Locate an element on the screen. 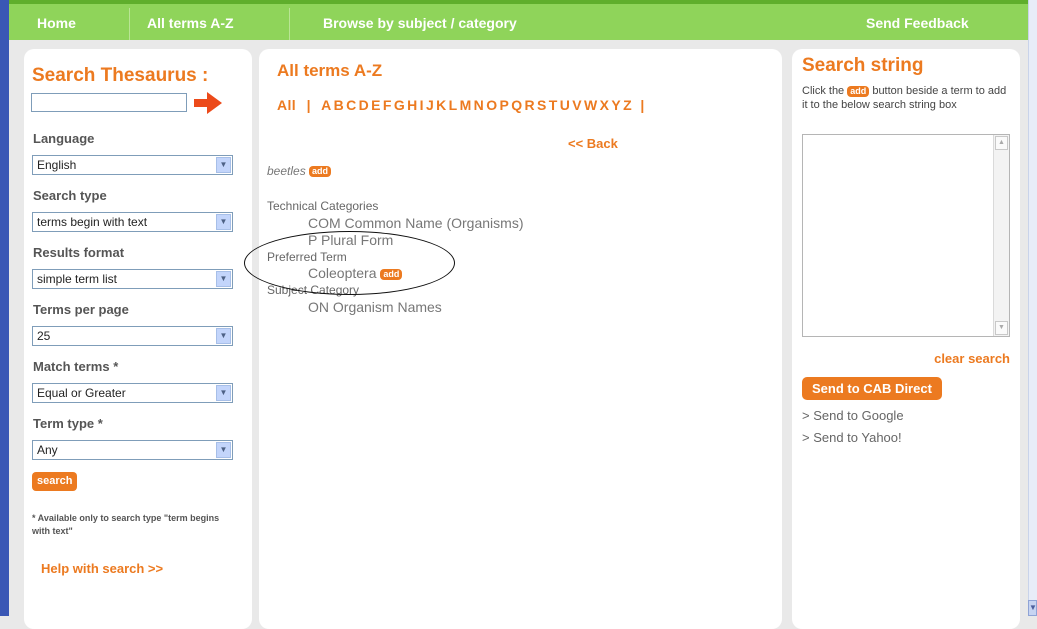 This screenshot has height=629, width=1037. nav-send-feedback: Send Feedback is located at coordinates (917, 23).